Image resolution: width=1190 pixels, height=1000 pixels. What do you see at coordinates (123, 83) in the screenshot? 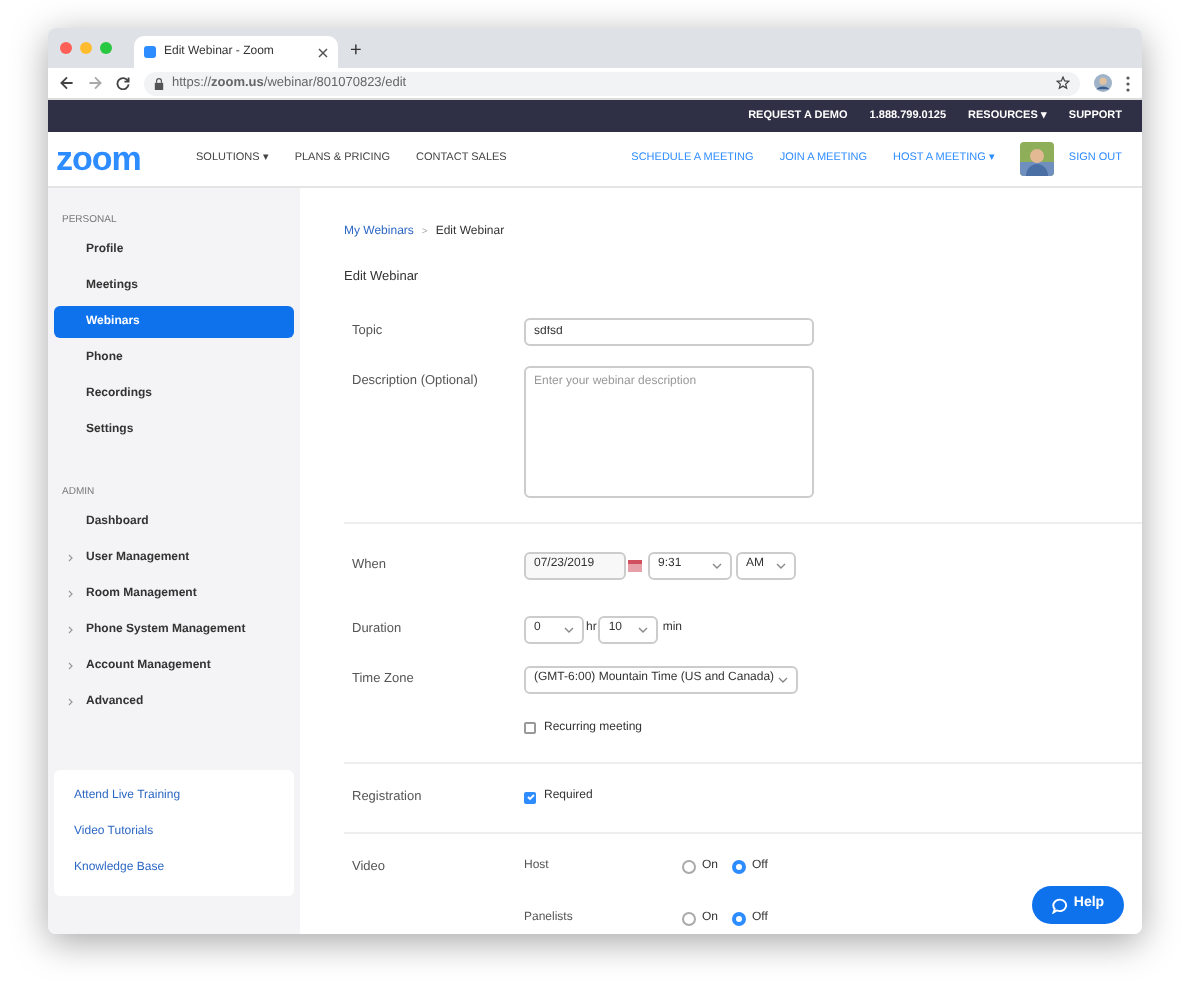
I see `reload-icon` at bounding box center [123, 83].